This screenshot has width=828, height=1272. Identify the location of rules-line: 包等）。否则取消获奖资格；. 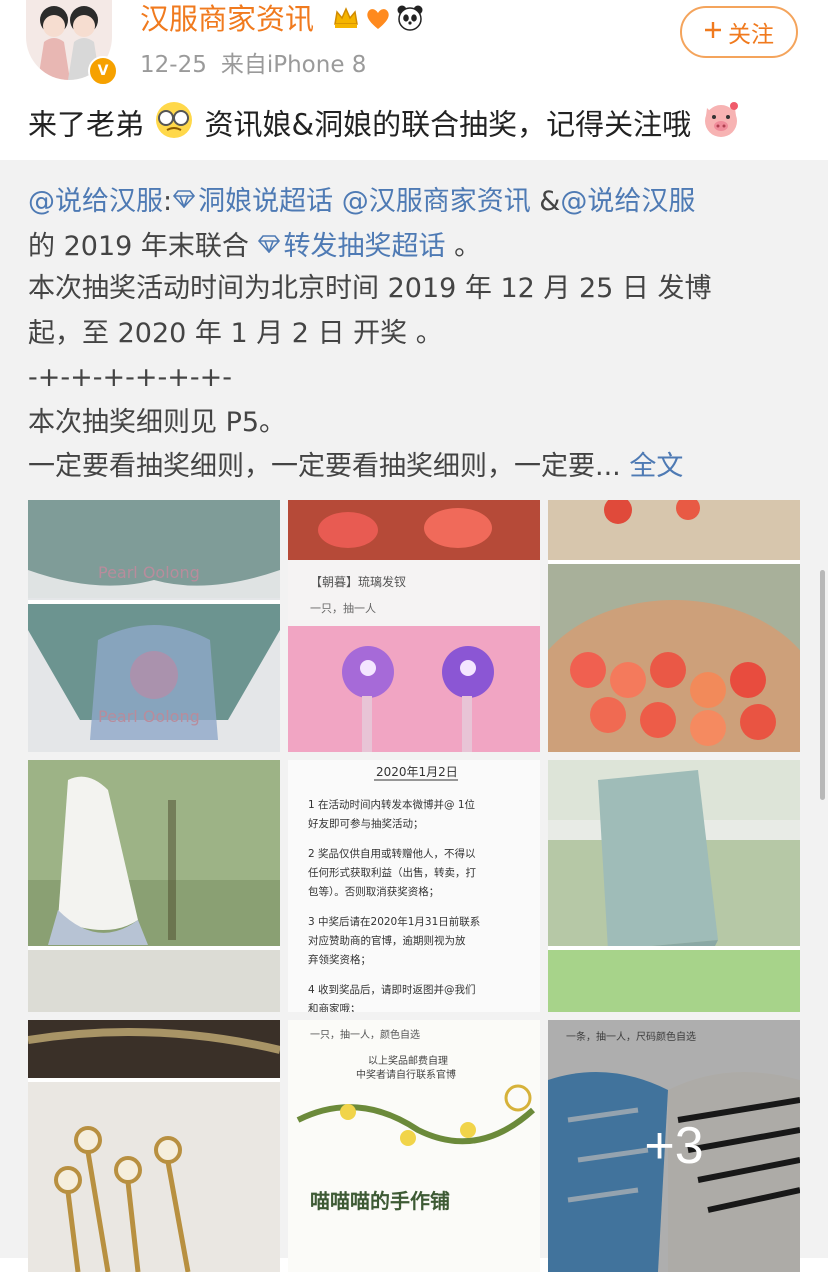
(373, 891).